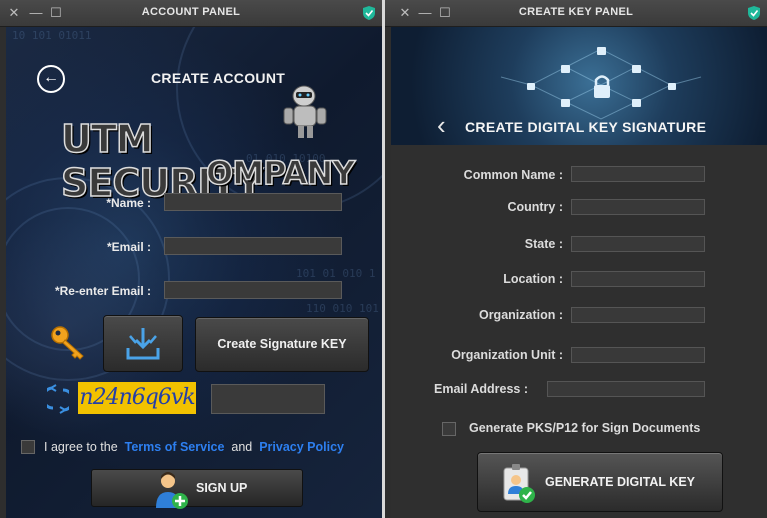 The image size is (767, 518). I want to click on background-binary: 10 101 01011, so click(52, 35).